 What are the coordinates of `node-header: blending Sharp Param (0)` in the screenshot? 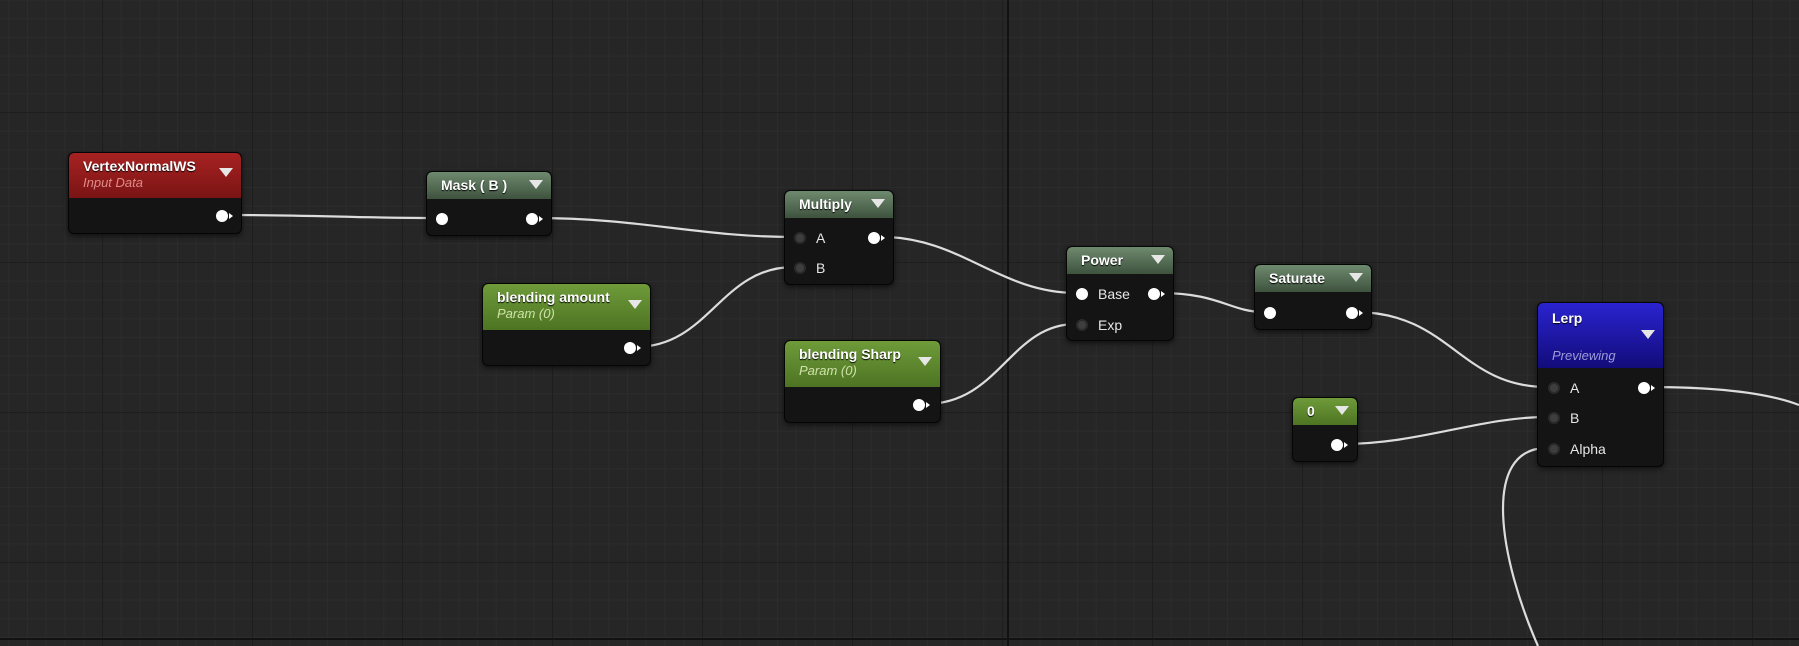 It's located at (862, 364).